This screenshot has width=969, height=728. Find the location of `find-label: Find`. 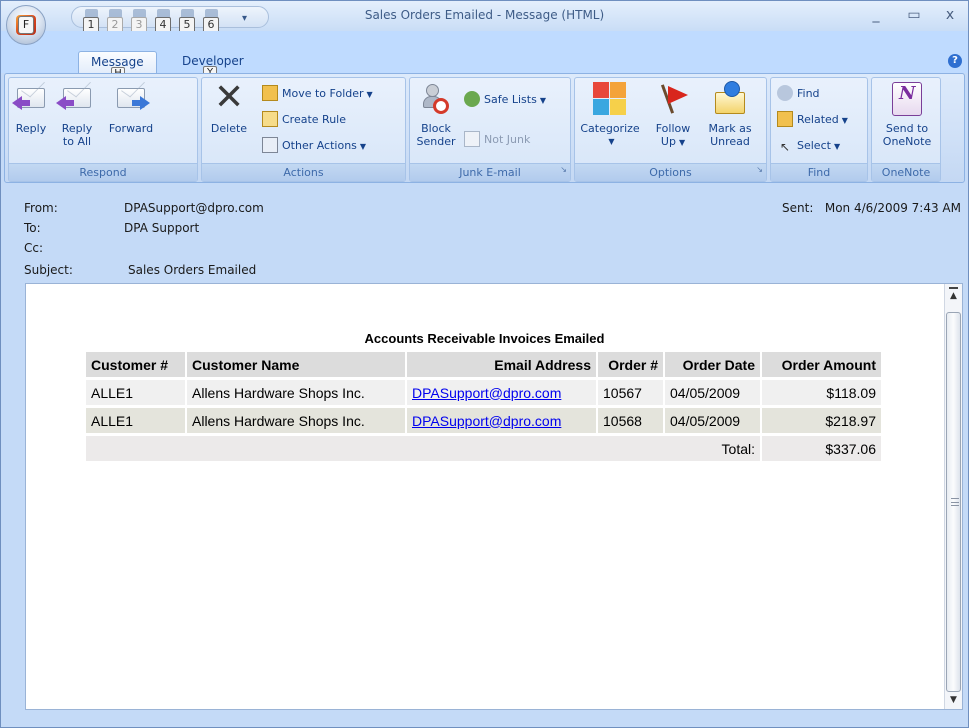

find-label: Find is located at coordinates (808, 93).